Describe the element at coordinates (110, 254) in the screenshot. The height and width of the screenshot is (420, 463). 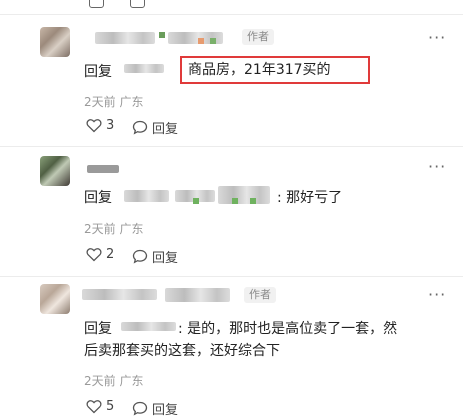
I see `like-count: 2` at that location.